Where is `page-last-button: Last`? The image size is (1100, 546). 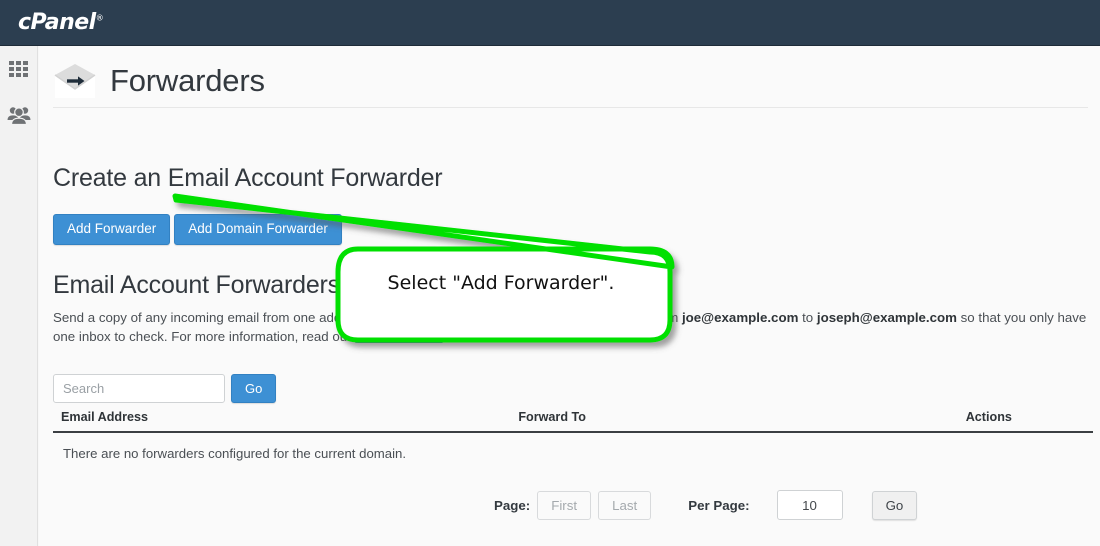 page-last-button: Last is located at coordinates (625, 505).